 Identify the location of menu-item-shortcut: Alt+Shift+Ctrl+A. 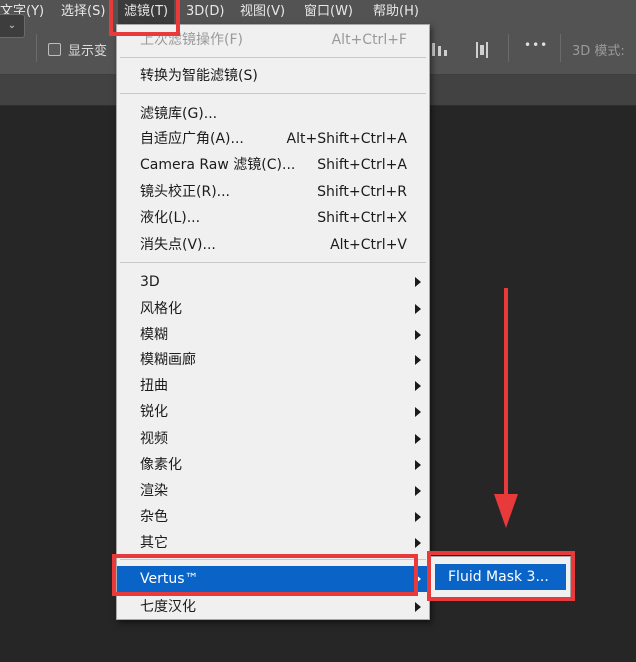
(346, 139).